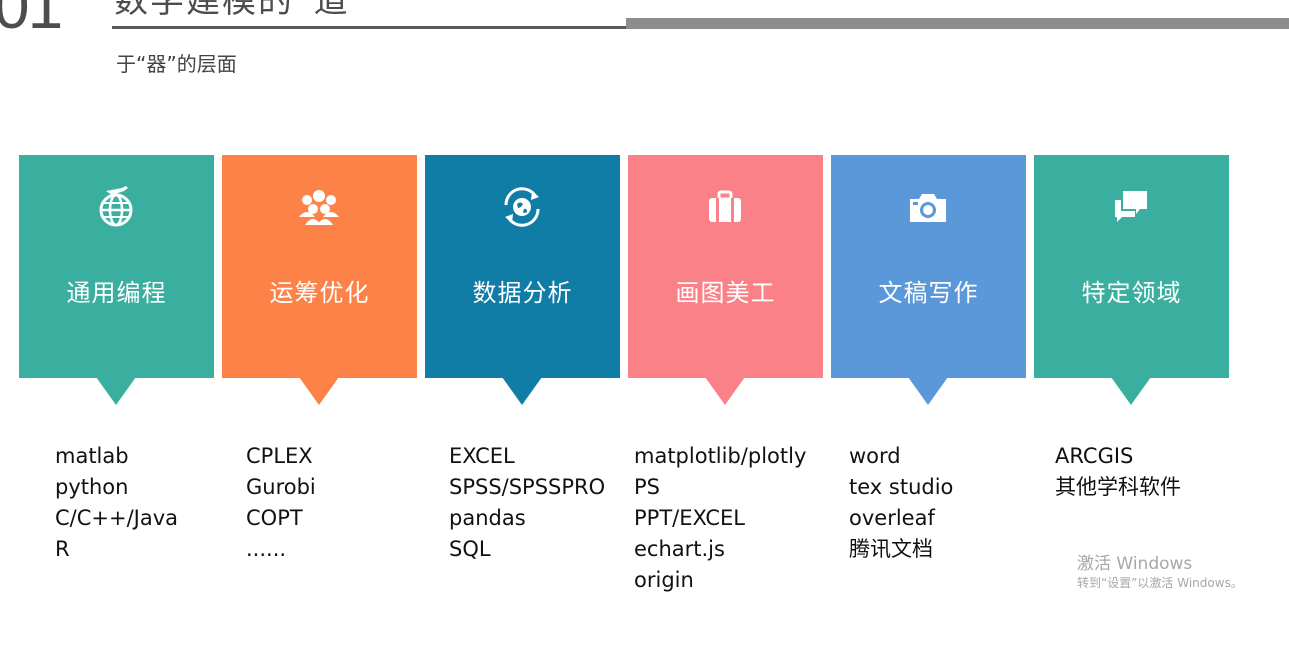 The image size is (1289, 651). I want to click on tool-item: pandas, so click(487, 518).